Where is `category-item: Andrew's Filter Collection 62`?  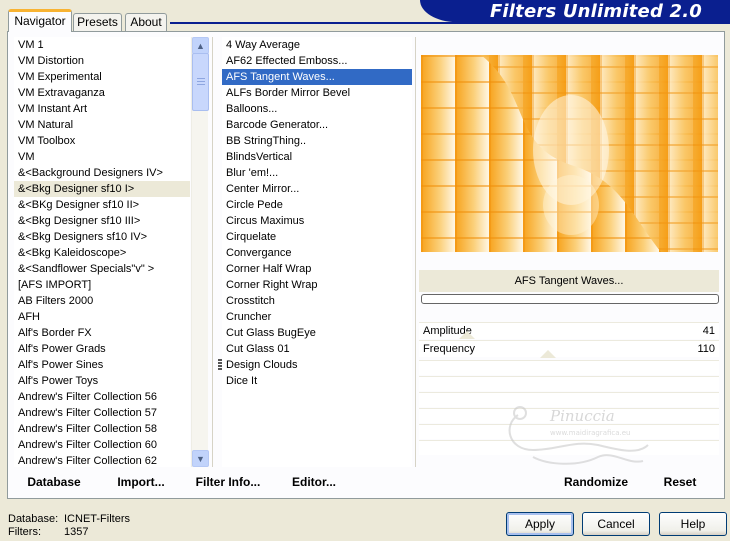 category-item: Andrew's Filter Collection 62 is located at coordinates (102, 460).